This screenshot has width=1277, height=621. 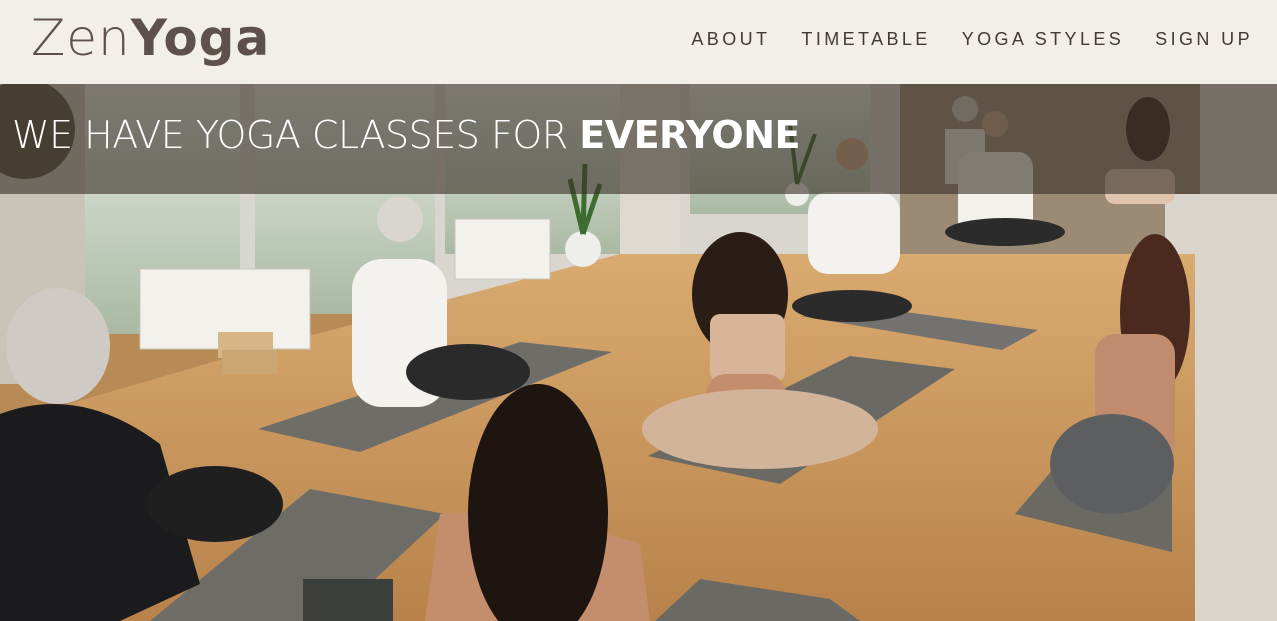 I want to click on nav-link-timetable: TIMETABLE, so click(x=865, y=39).